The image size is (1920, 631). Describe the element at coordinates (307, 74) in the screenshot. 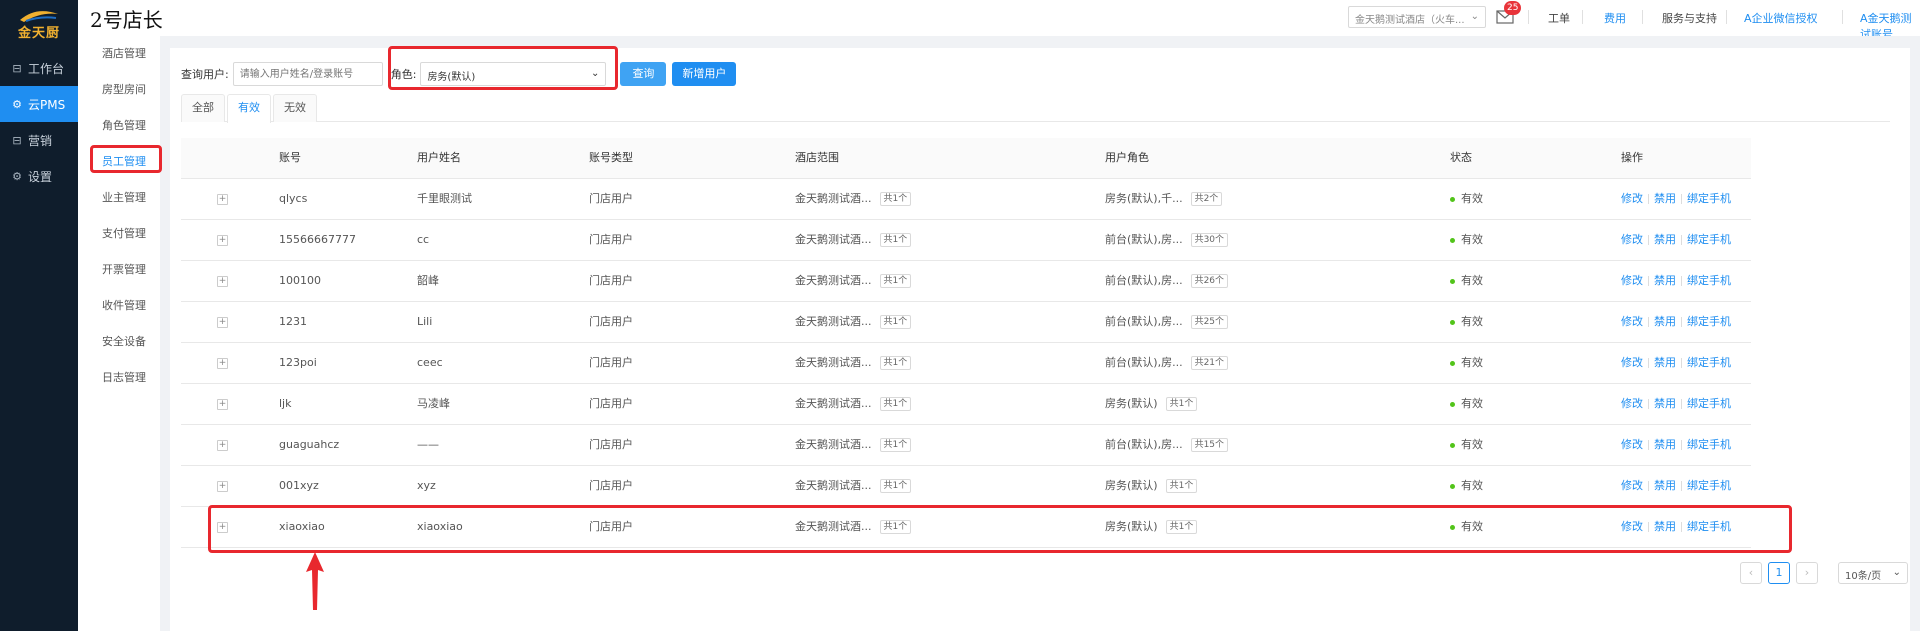

I see `user-search-input` at that location.